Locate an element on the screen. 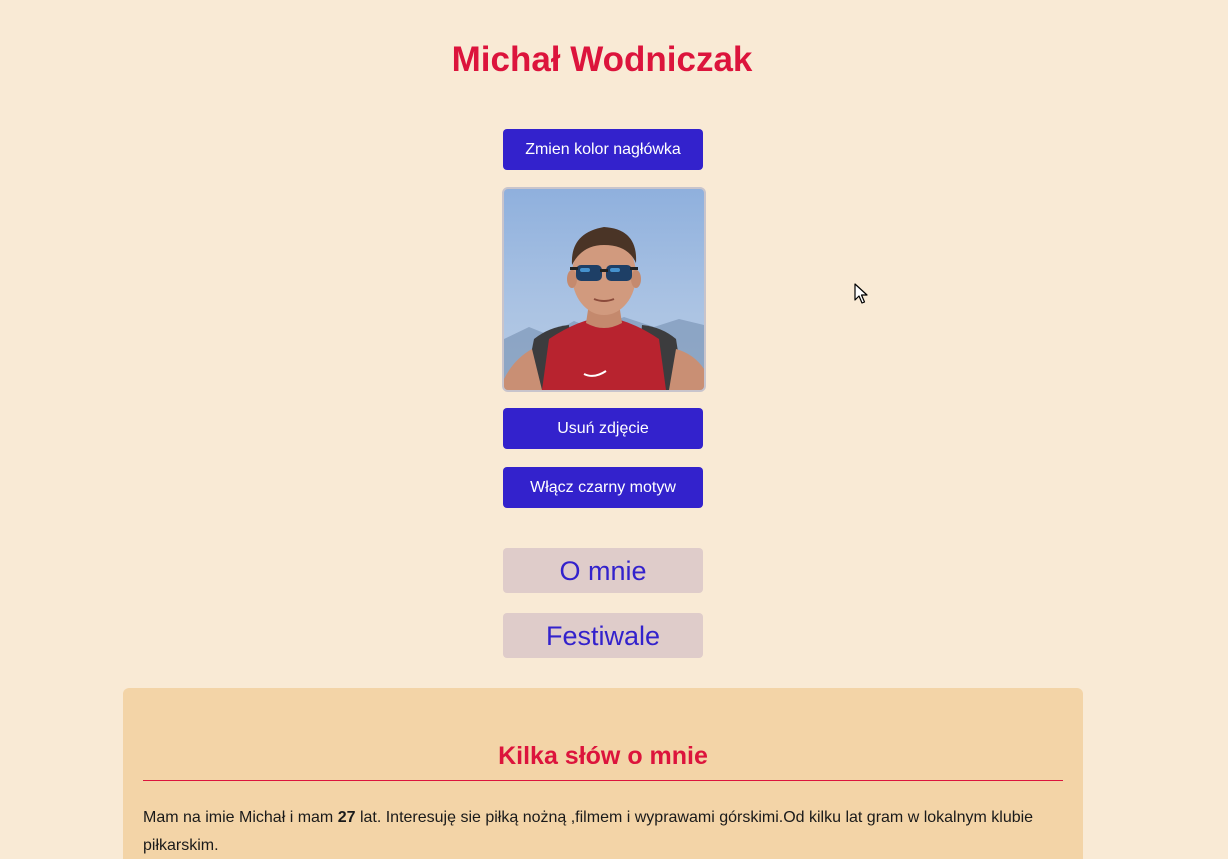  nav-tab-about: O mnie is located at coordinates (603, 570).